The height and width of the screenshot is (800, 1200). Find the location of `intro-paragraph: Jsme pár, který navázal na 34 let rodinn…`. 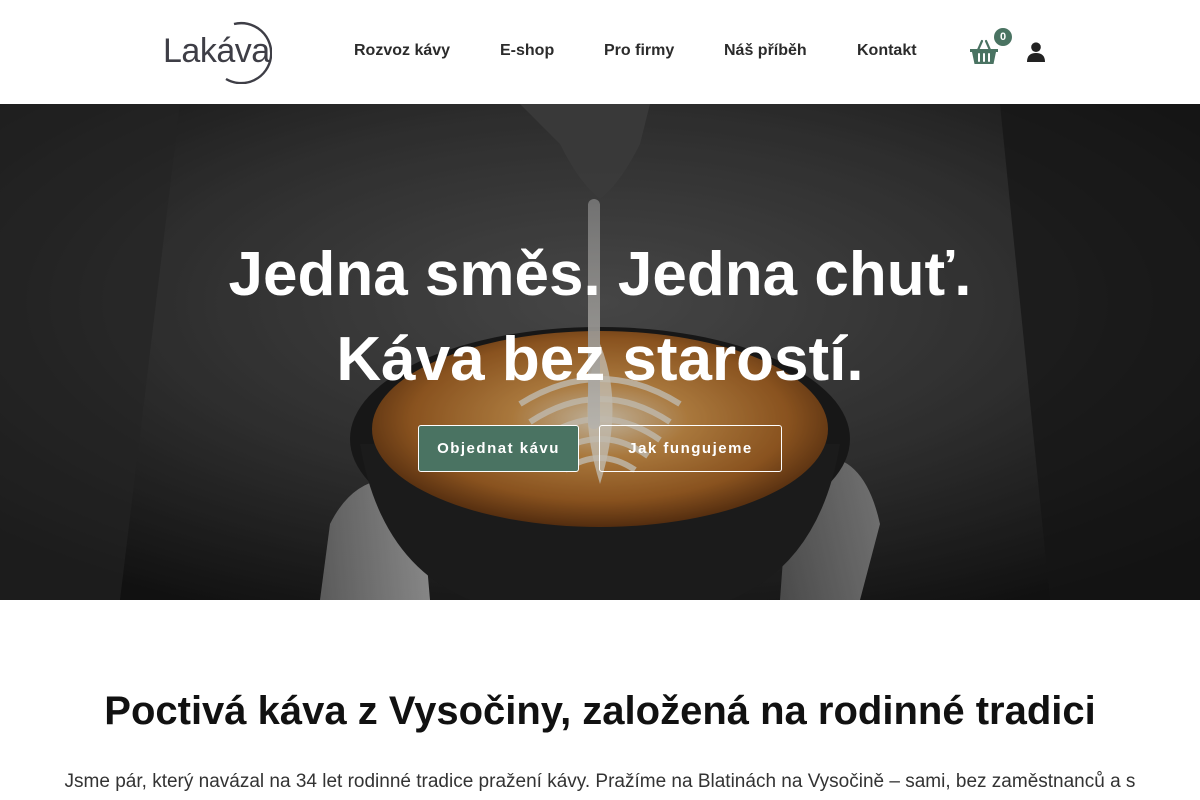

intro-paragraph: Jsme pár, který navázal na 34 let rodinn… is located at coordinates (600, 781).